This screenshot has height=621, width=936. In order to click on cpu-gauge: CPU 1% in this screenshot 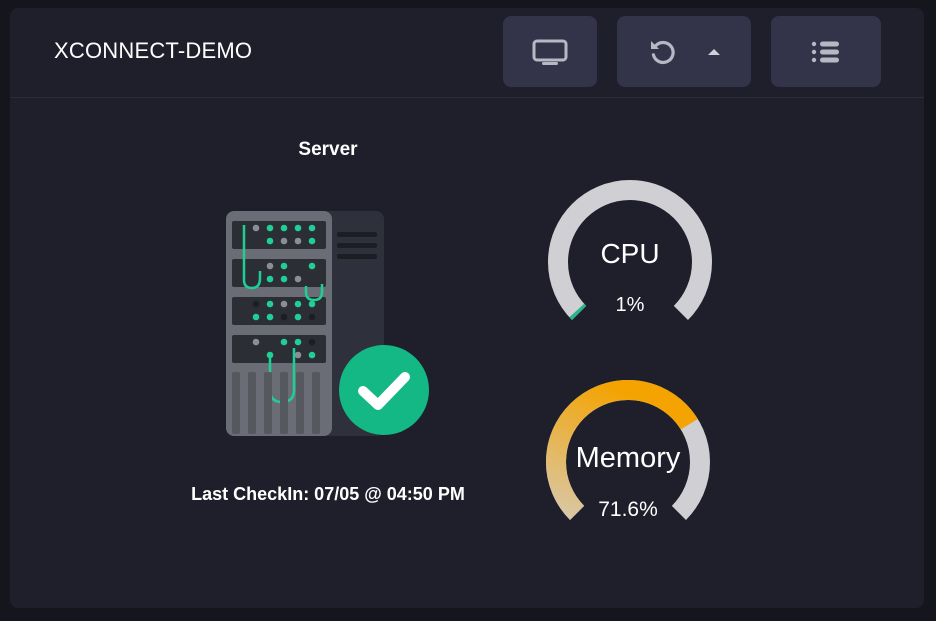, I will do `click(630, 256)`.